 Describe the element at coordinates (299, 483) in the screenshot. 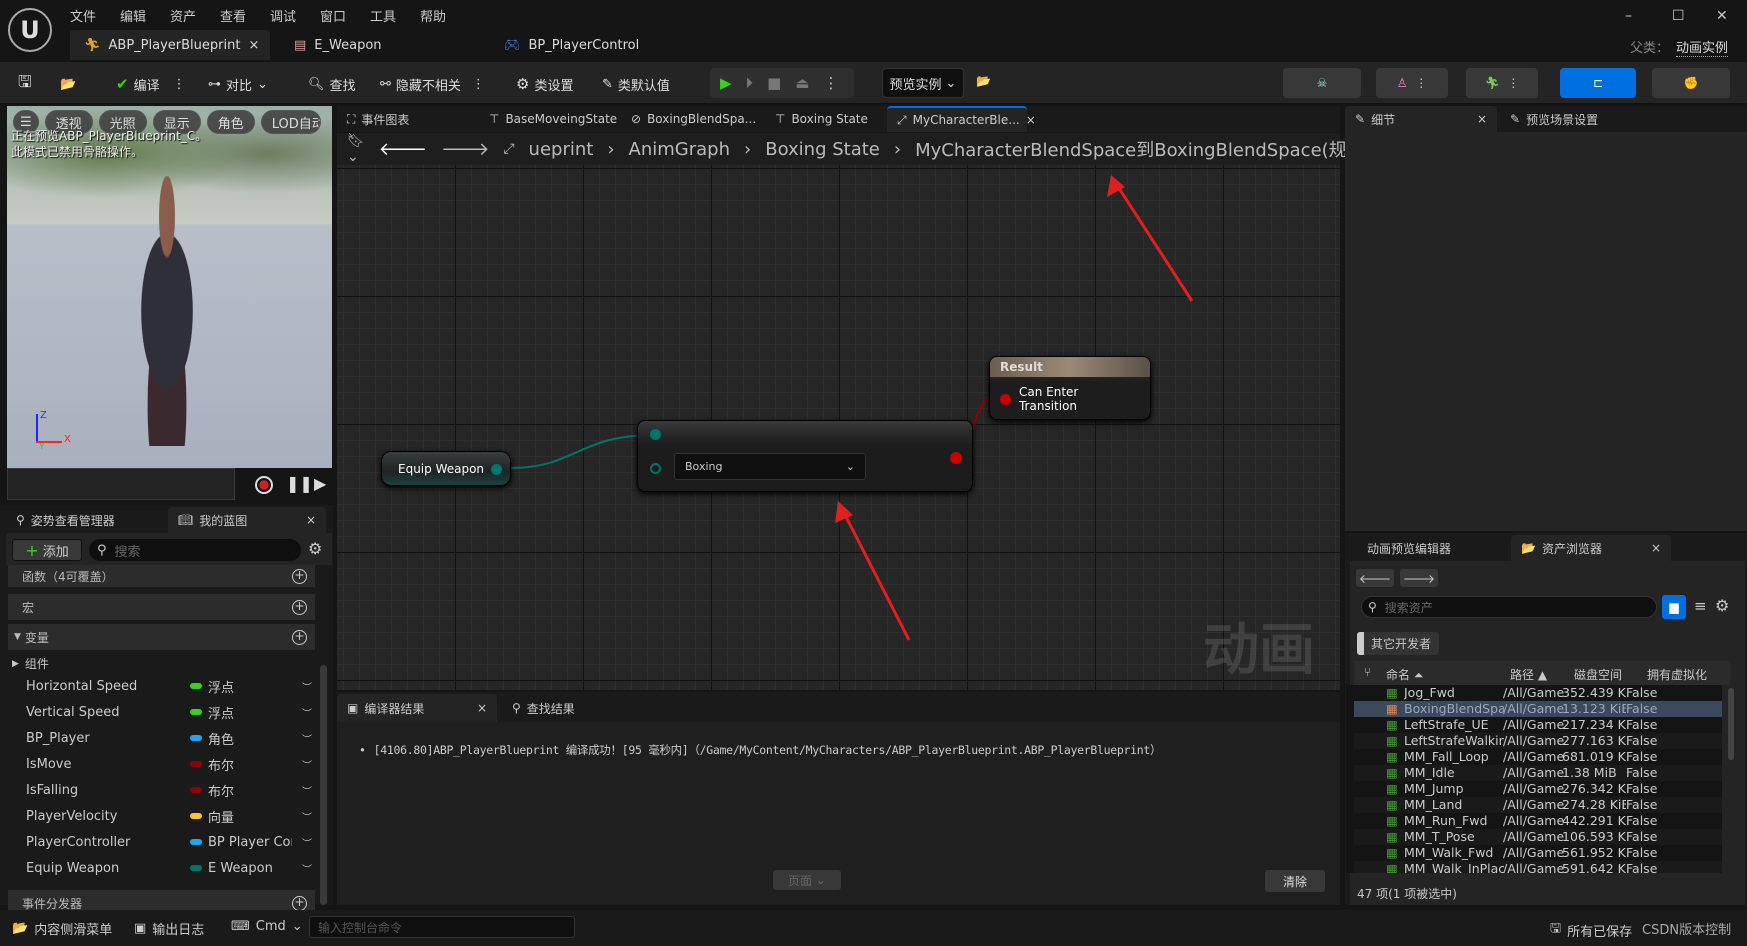

I see `pause-button: ❚❚` at that location.